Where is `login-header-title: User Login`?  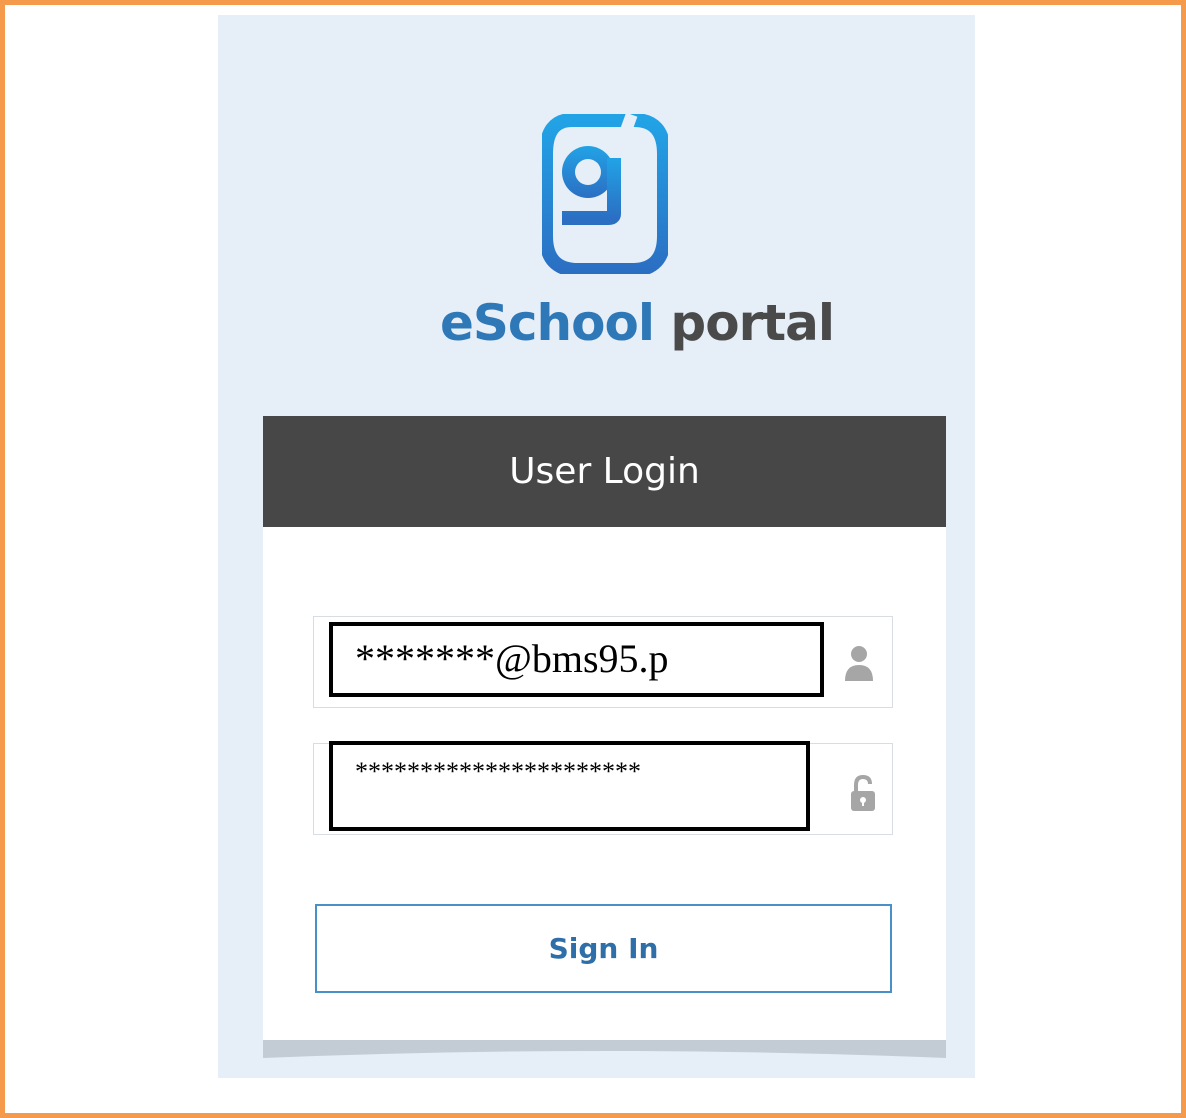 login-header-title: User Login is located at coordinates (604, 471).